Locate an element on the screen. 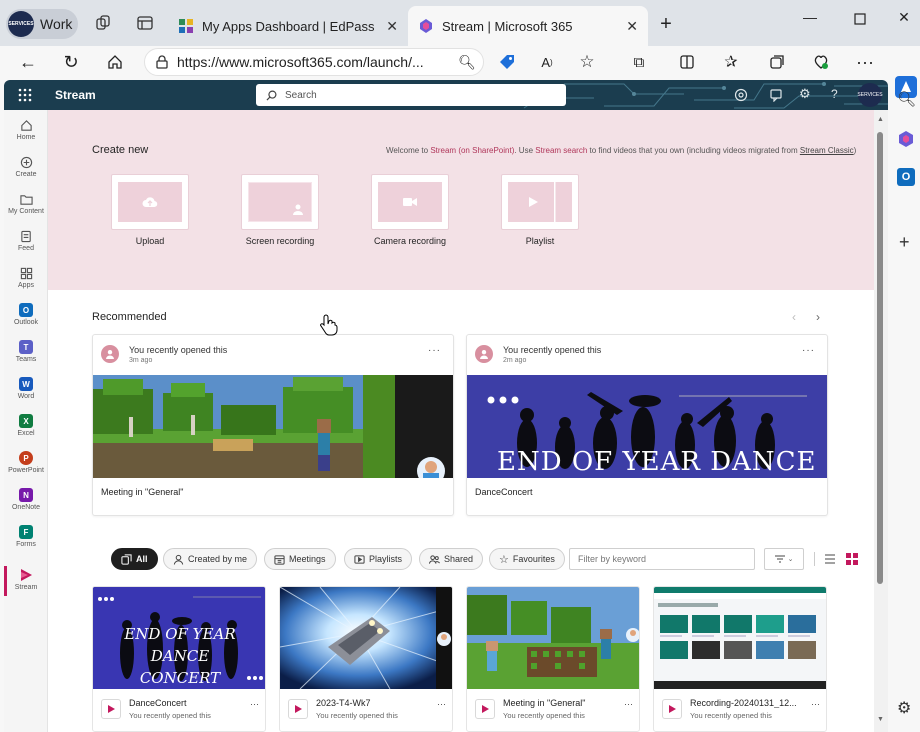  split-screen-icon is located at coordinates (687, 62).